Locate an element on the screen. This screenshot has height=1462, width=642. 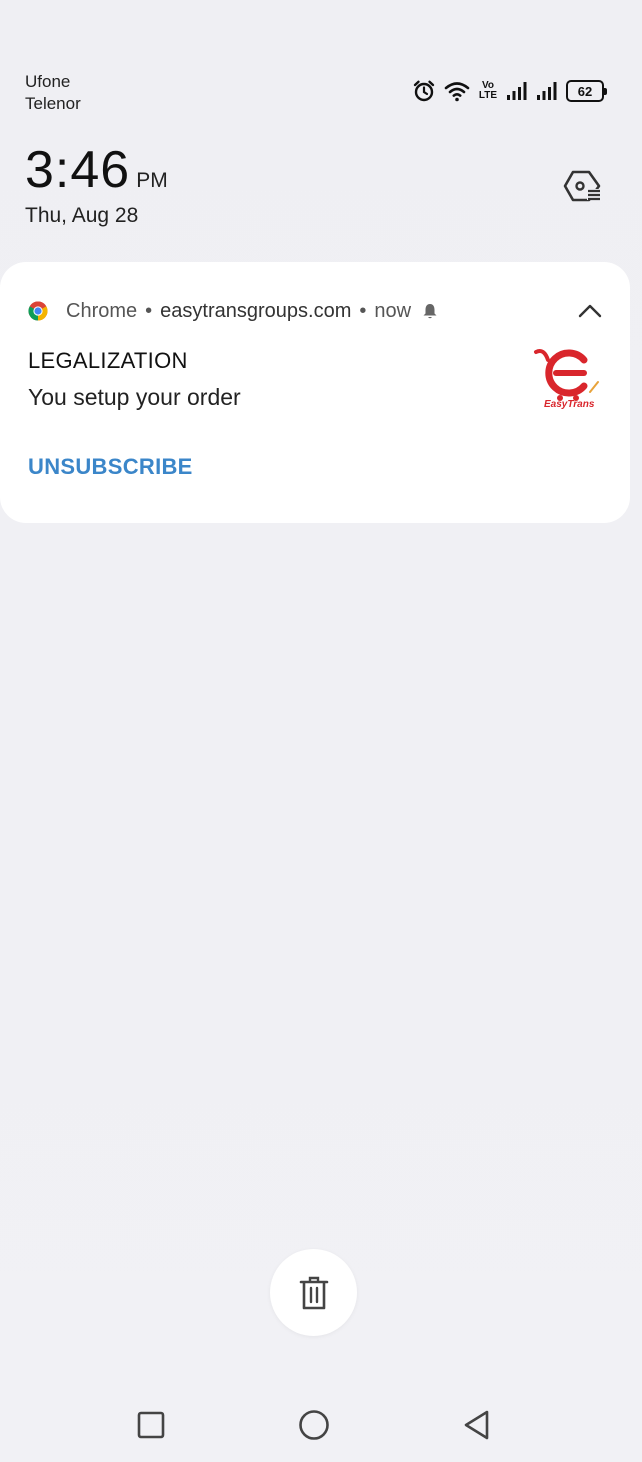
volte-bottom: LTE is located at coordinates (488, 95).